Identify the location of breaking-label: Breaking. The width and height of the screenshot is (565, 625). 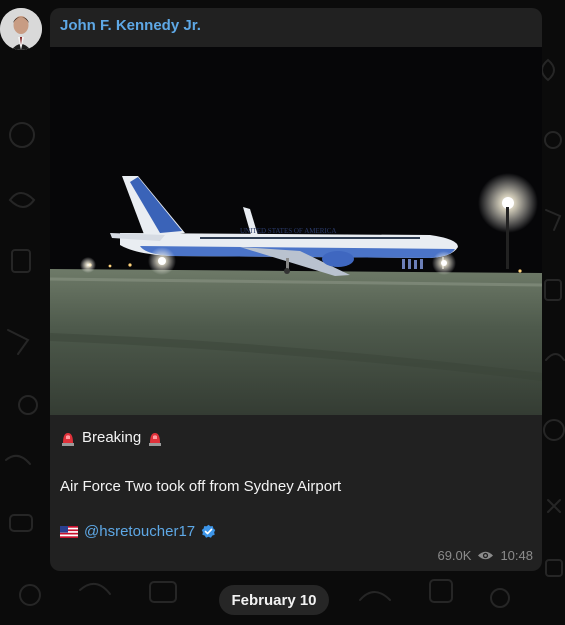
(112, 437).